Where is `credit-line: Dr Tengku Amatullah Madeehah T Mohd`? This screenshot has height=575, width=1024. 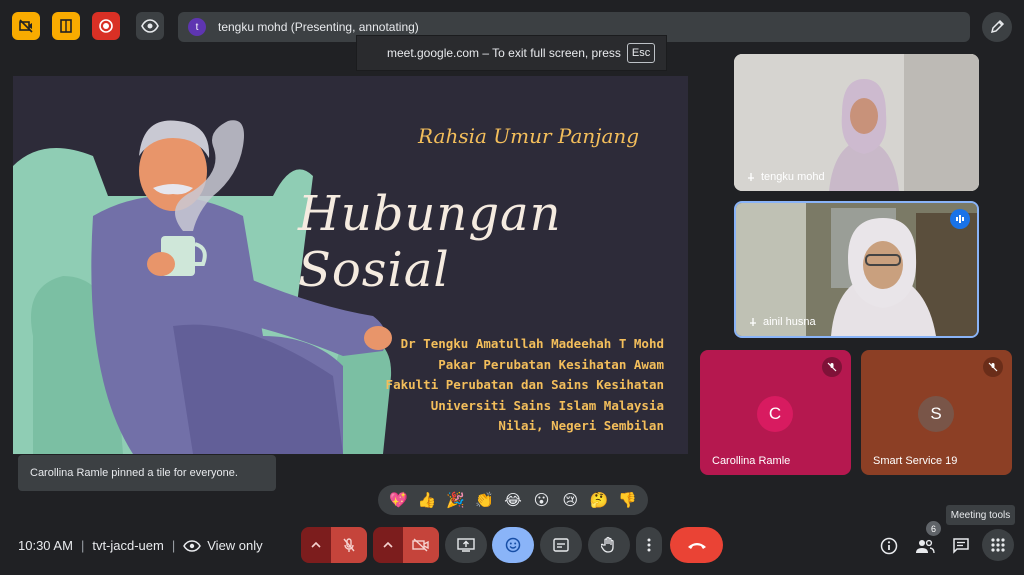 credit-line: Dr Tengku Amatullah Madeehah T Mohd is located at coordinates (532, 343).